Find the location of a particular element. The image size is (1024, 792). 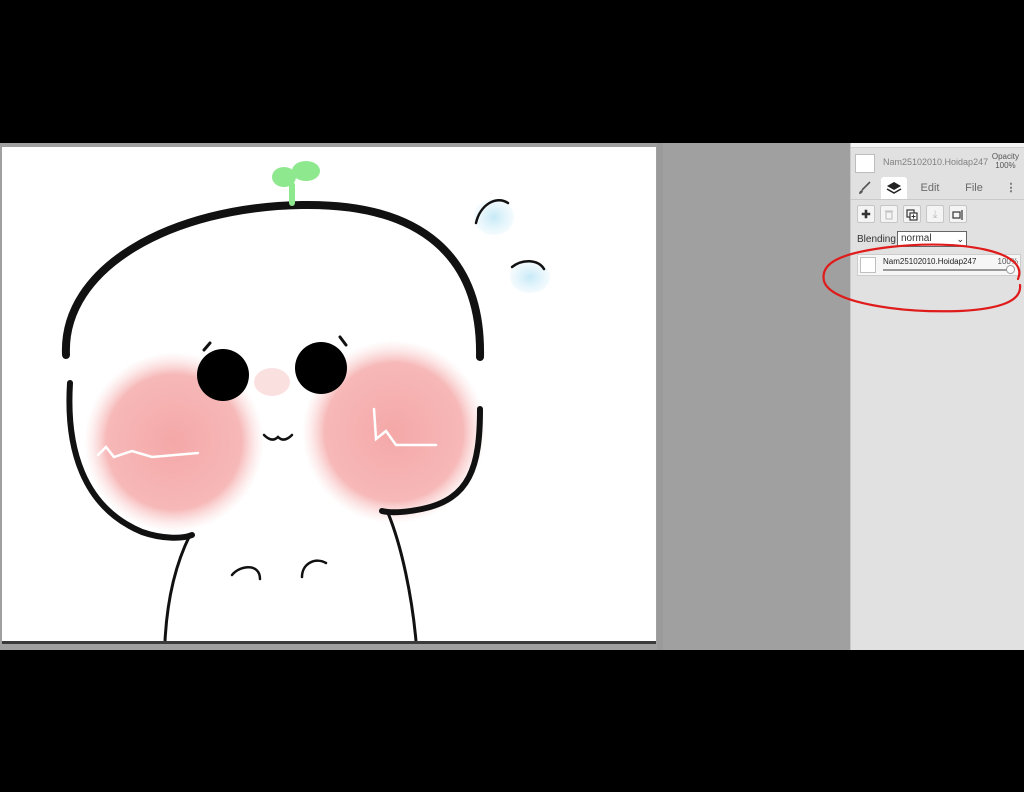

tab-brush is located at coordinates (865, 188).